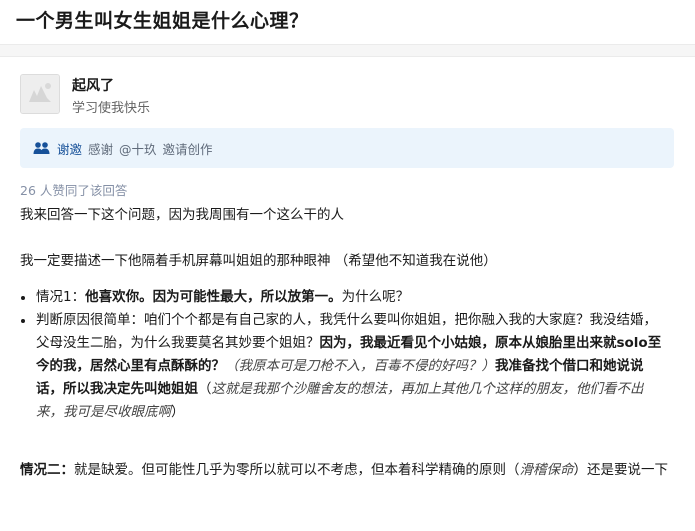 The image size is (695, 531). What do you see at coordinates (111, 108) in the screenshot?
I see `author-bio: 学习使我快乐` at bounding box center [111, 108].